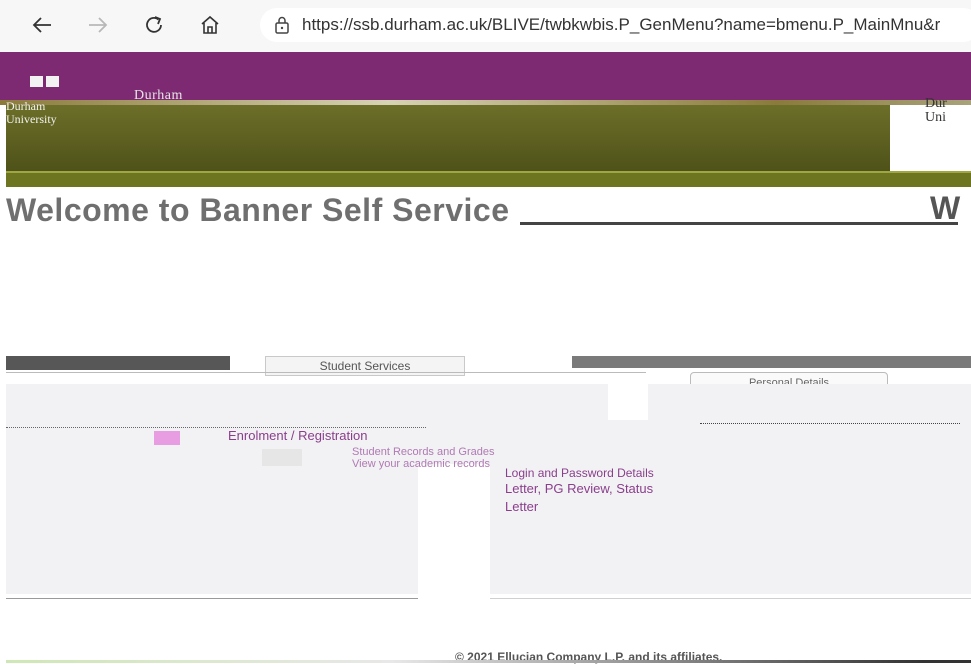 This screenshot has width=971, height=664. Describe the element at coordinates (448, 138) in the screenshot. I see `university-banner` at that location.